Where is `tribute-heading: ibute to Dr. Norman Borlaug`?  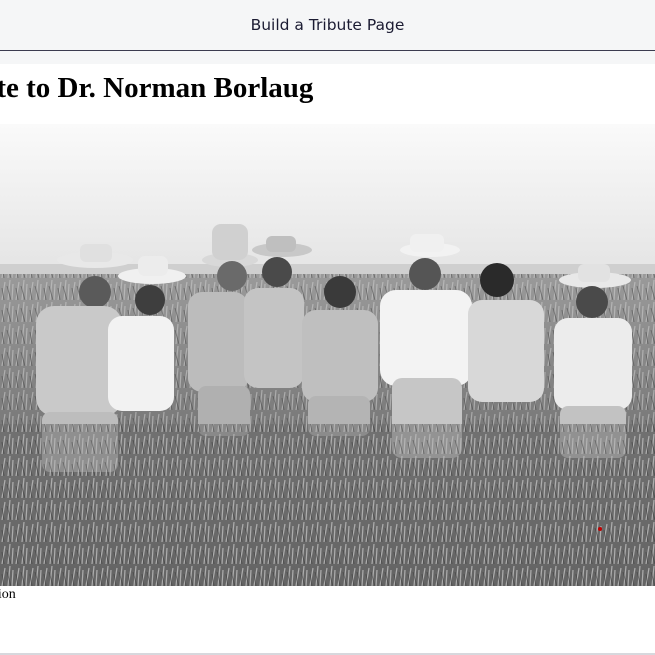 tribute-heading: ibute to Dr. Norman Borlaug is located at coordinates (157, 88).